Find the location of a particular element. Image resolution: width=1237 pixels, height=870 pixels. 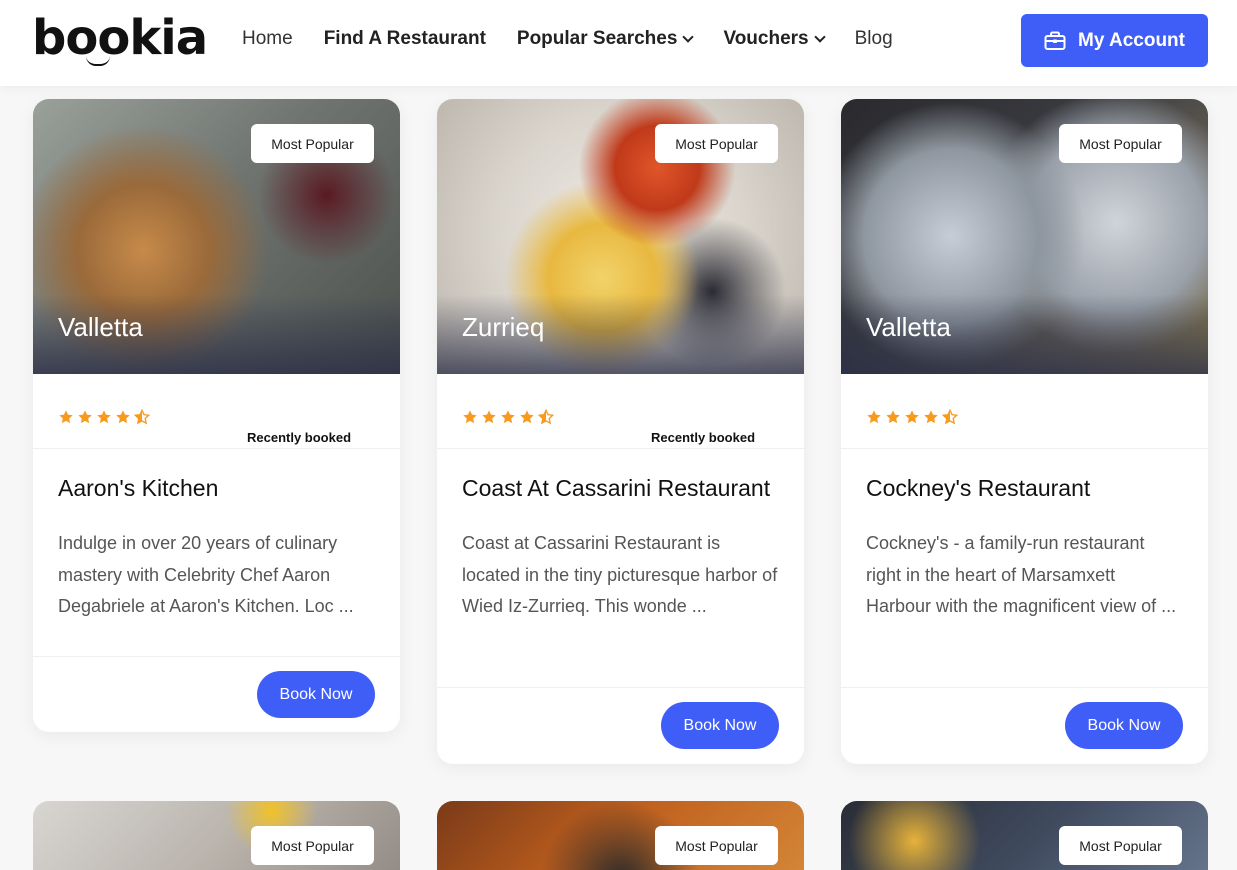

nav-blog-label: Blog is located at coordinates (873, 38).